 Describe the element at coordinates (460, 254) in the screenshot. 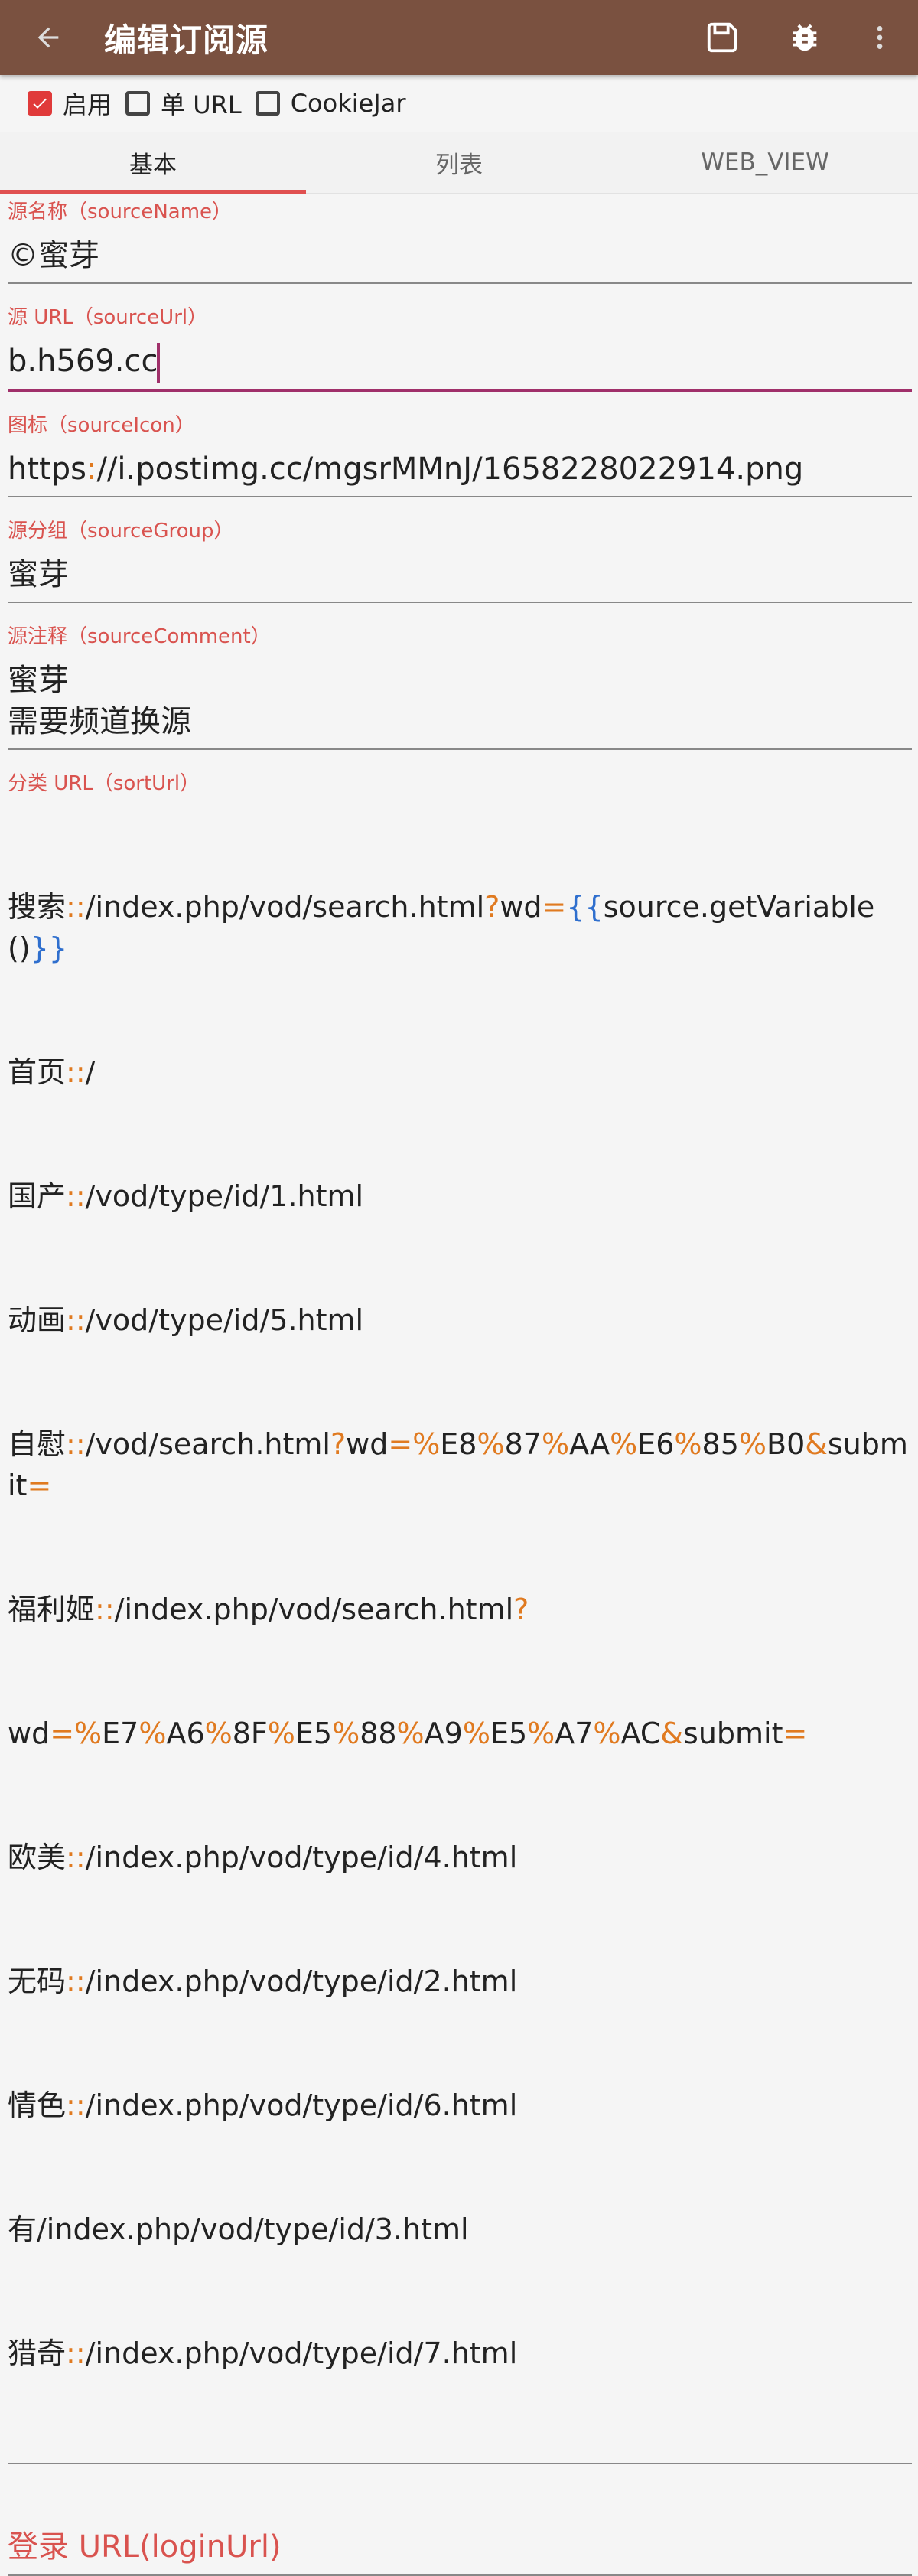

I see `source-name-input: ©蜜芽` at that location.